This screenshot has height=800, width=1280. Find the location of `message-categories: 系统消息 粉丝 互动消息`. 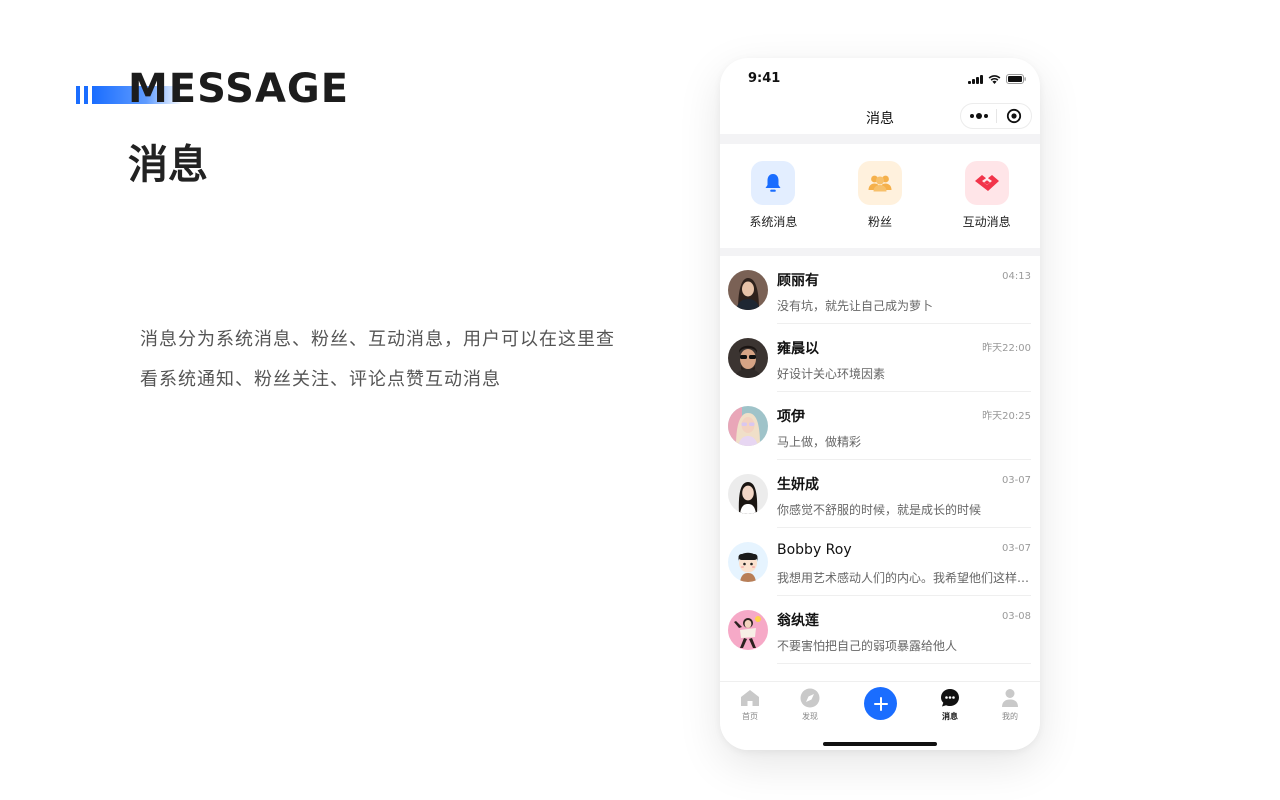

message-categories: 系统消息 粉丝 互动消息 is located at coordinates (880, 196).